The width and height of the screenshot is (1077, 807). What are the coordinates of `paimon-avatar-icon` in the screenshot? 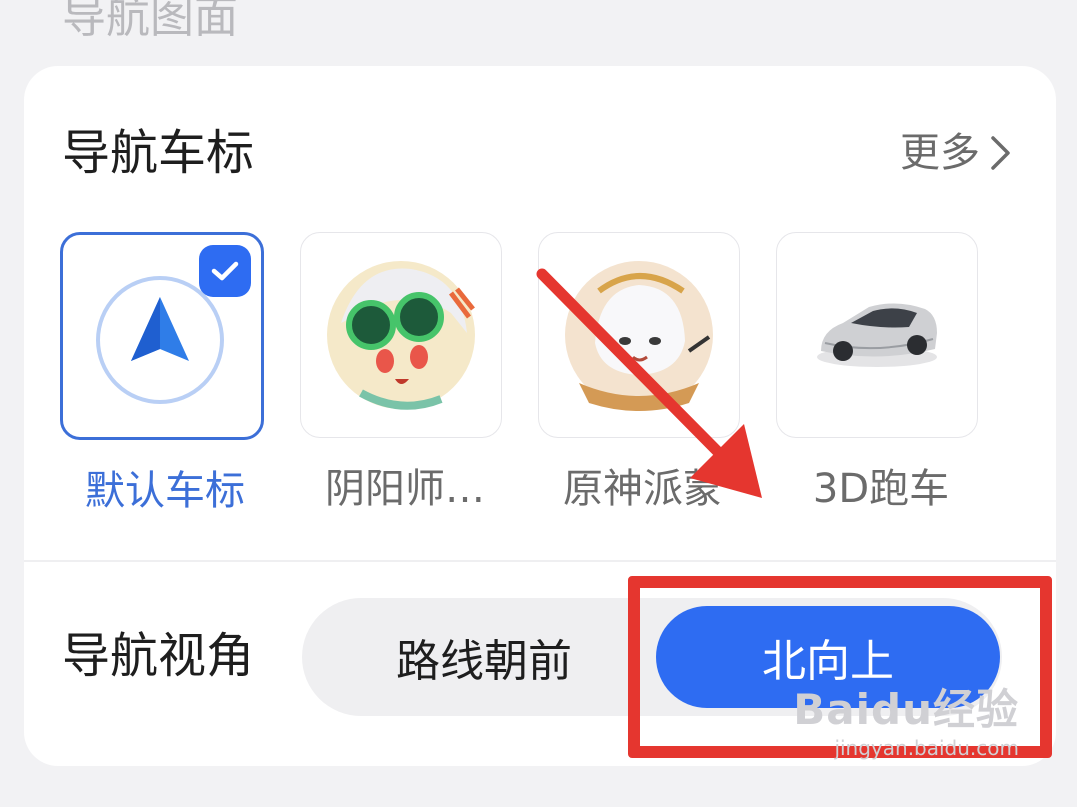 It's located at (639, 336).